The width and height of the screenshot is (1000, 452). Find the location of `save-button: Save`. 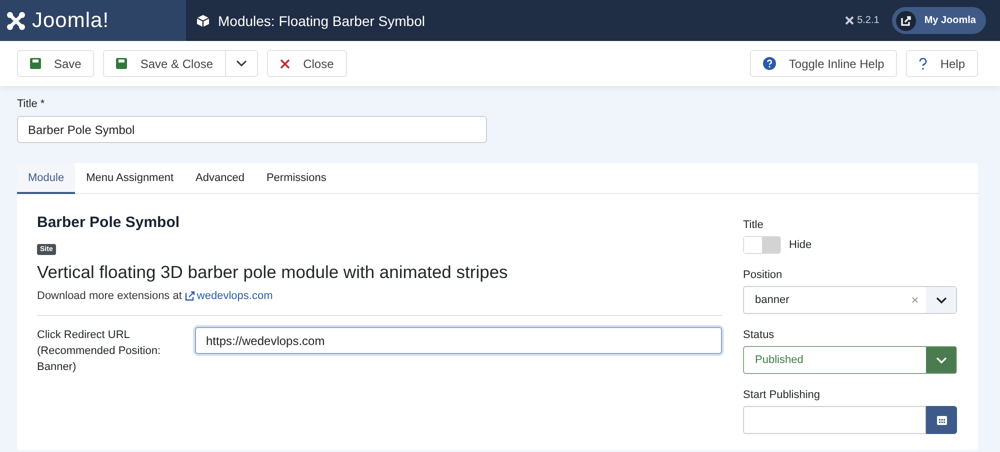

save-button: Save is located at coordinates (55, 63).